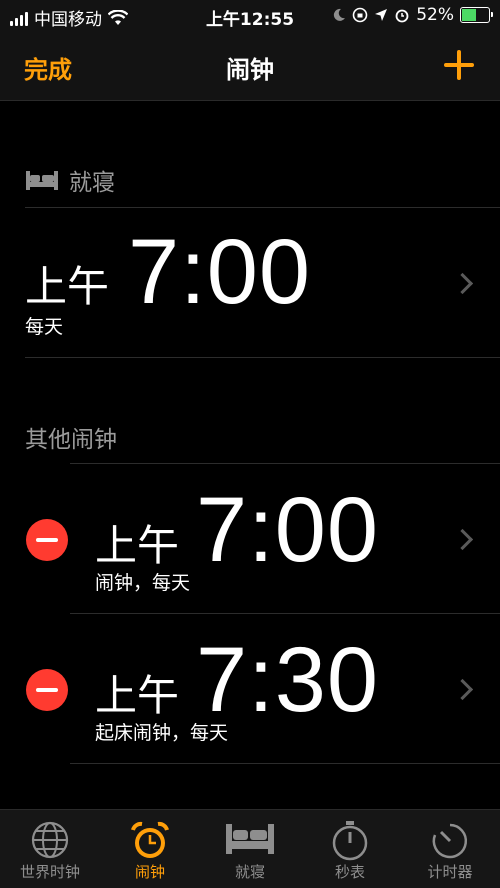  I want to click on alarm-subtitle: 每天, so click(44, 327).